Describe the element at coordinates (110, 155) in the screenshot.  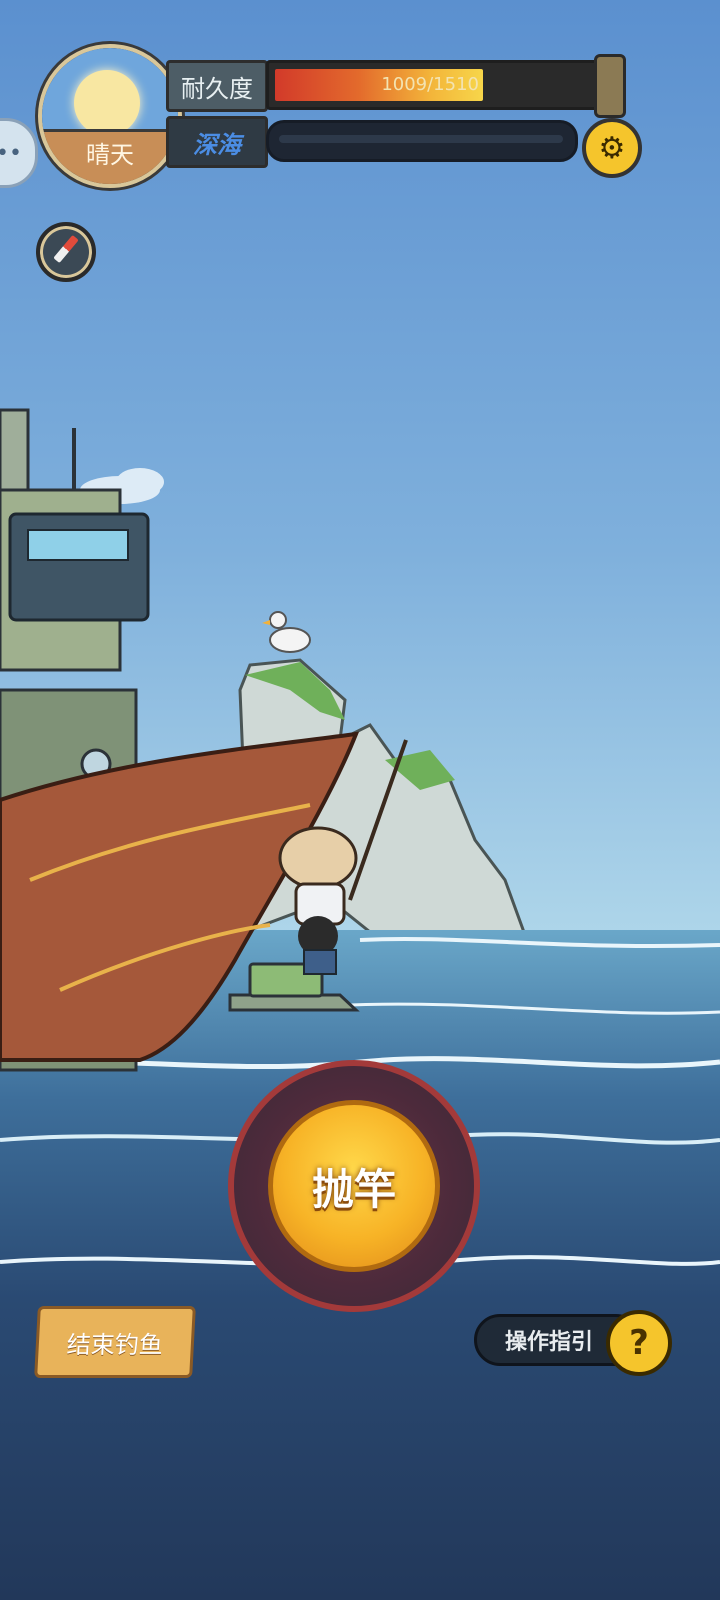
I see `weather-label: 晴天` at that location.